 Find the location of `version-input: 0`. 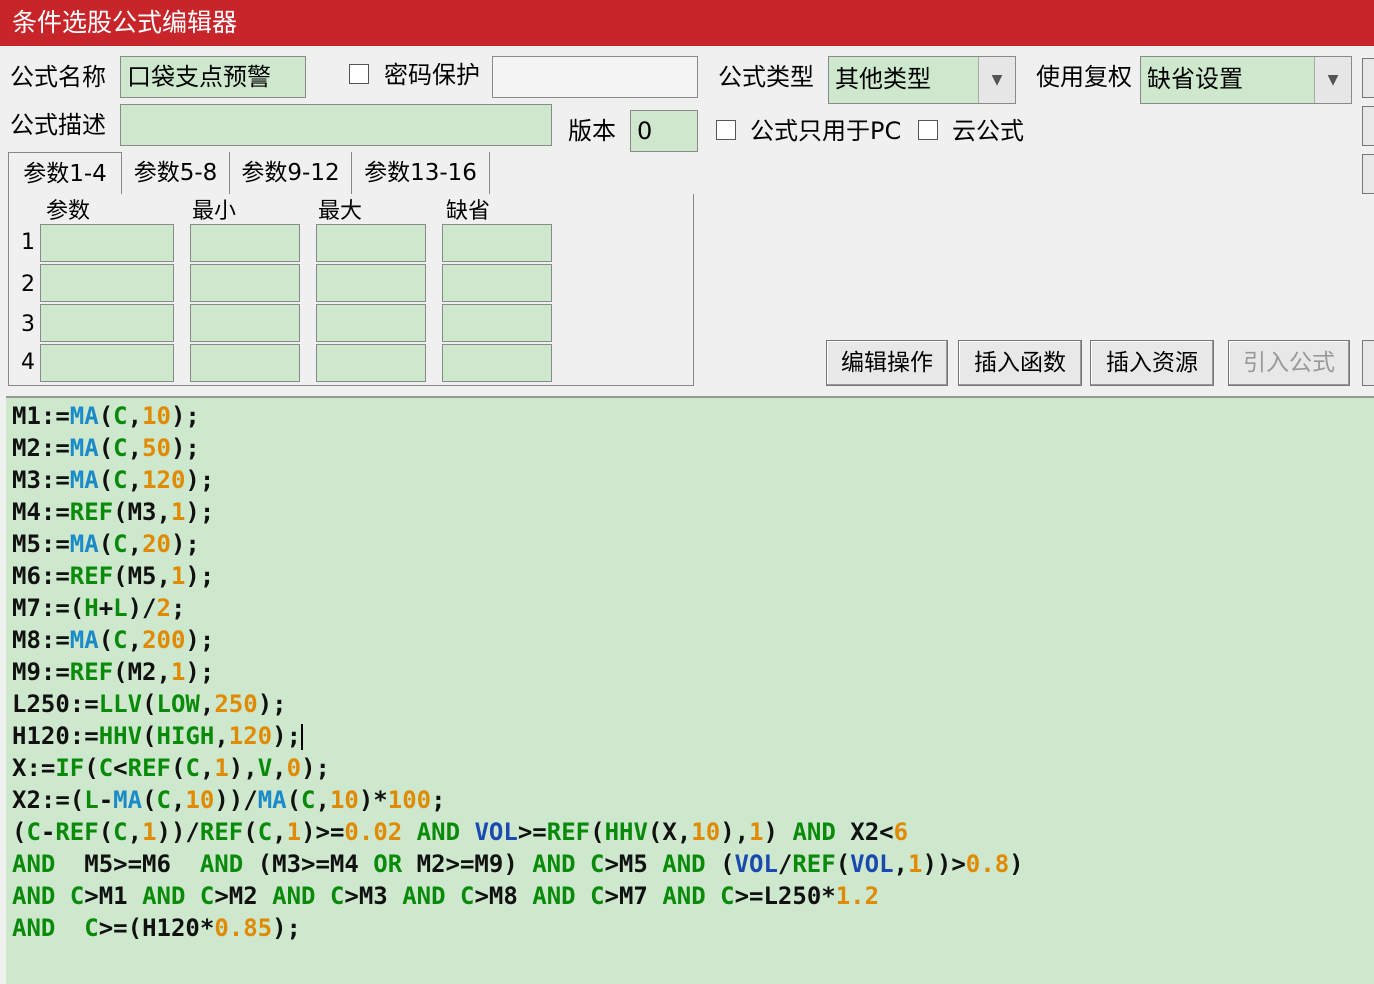

version-input: 0 is located at coordinates (664, 131).